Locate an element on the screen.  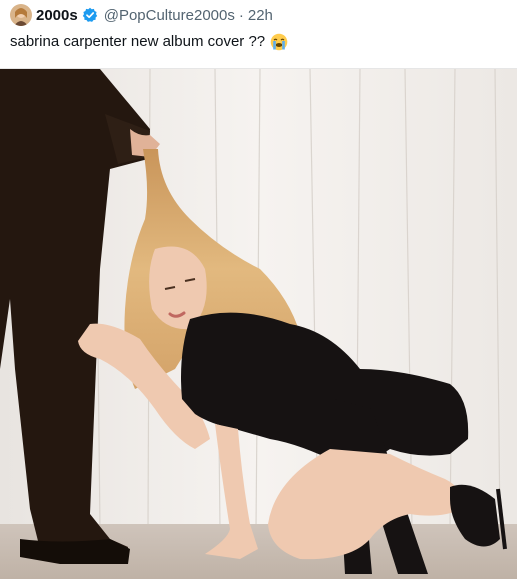
avatar is located at coordinates (21, 15).